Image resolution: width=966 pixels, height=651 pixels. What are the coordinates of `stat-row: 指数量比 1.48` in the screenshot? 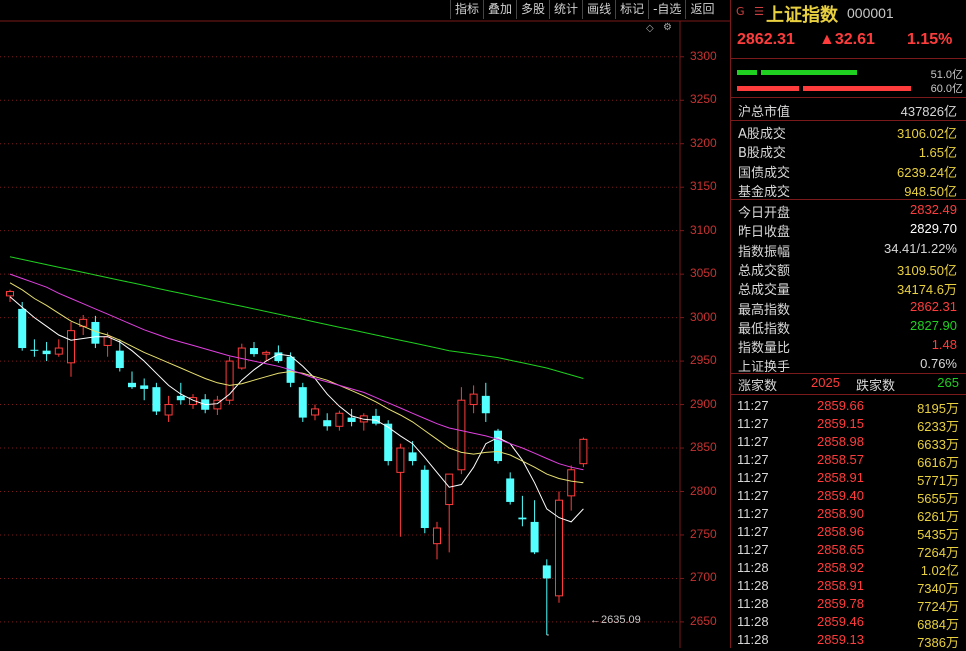 It's located at (848, 346).